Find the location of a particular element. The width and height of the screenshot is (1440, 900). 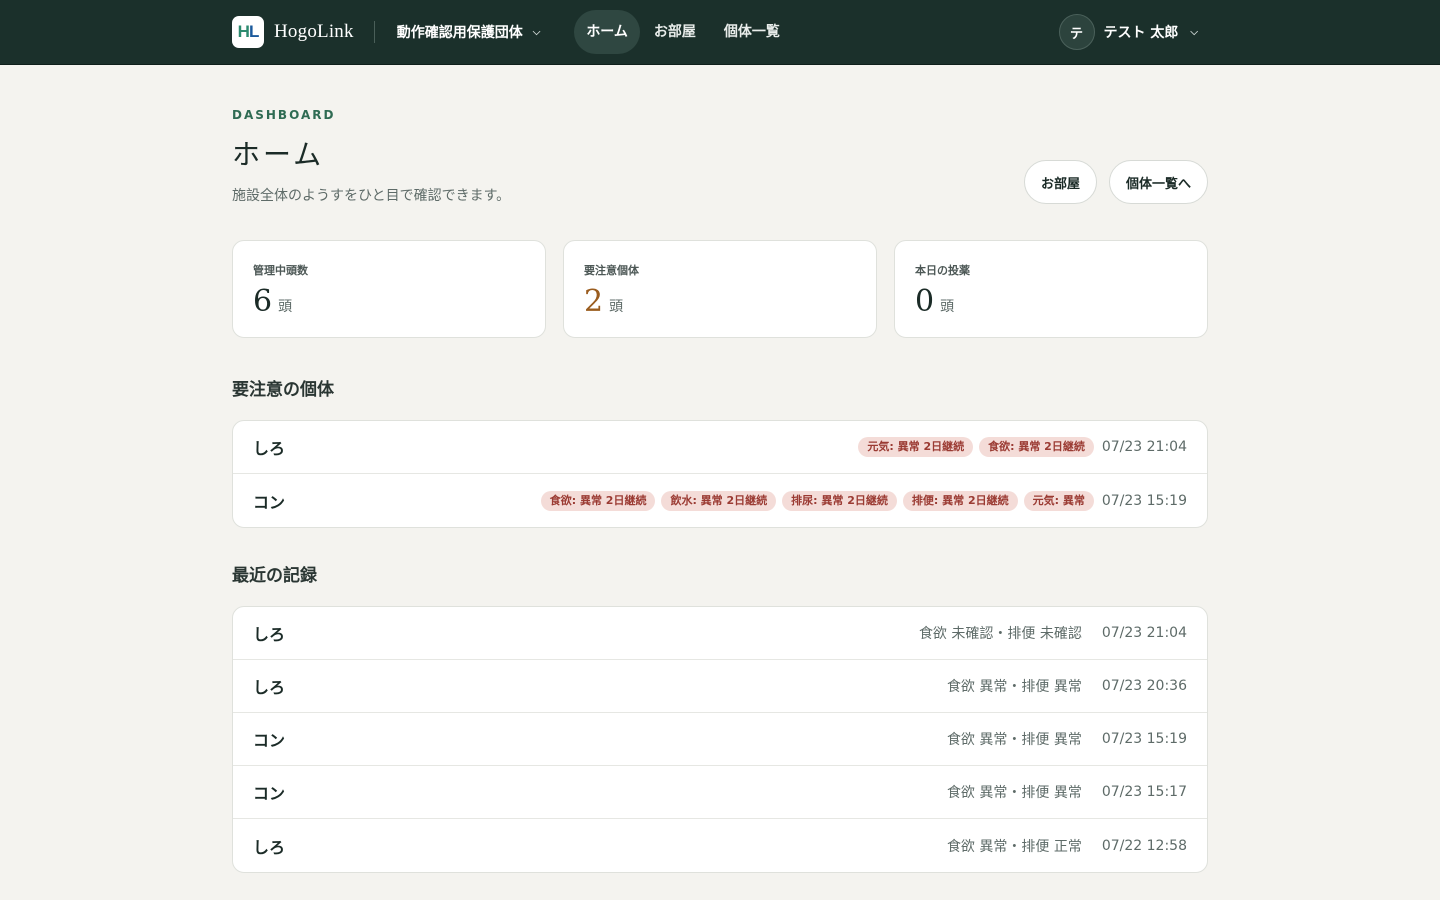

nav-rooms: お部屋 is located at coordinates (675, 32).